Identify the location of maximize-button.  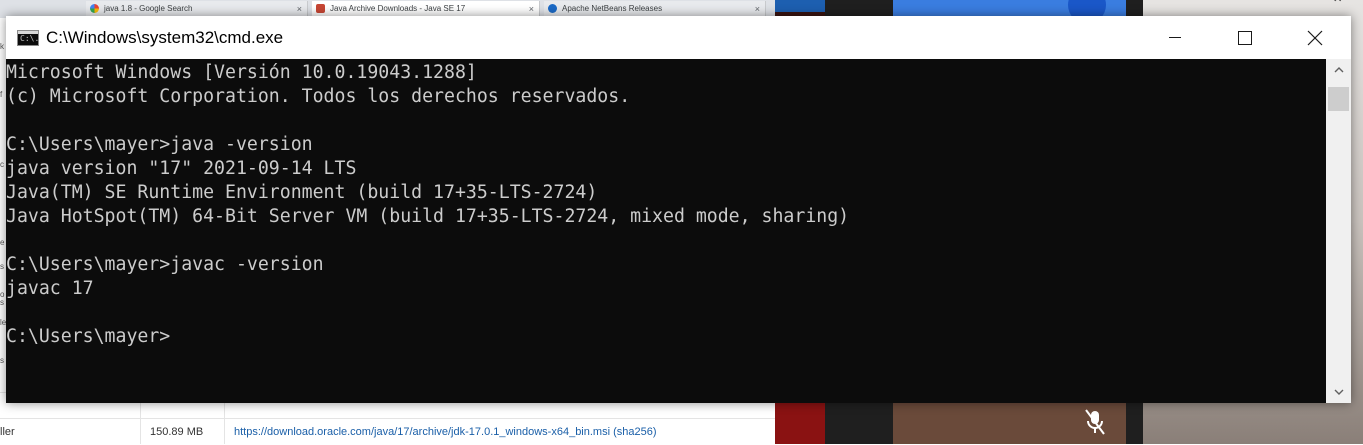
(1245, 37).